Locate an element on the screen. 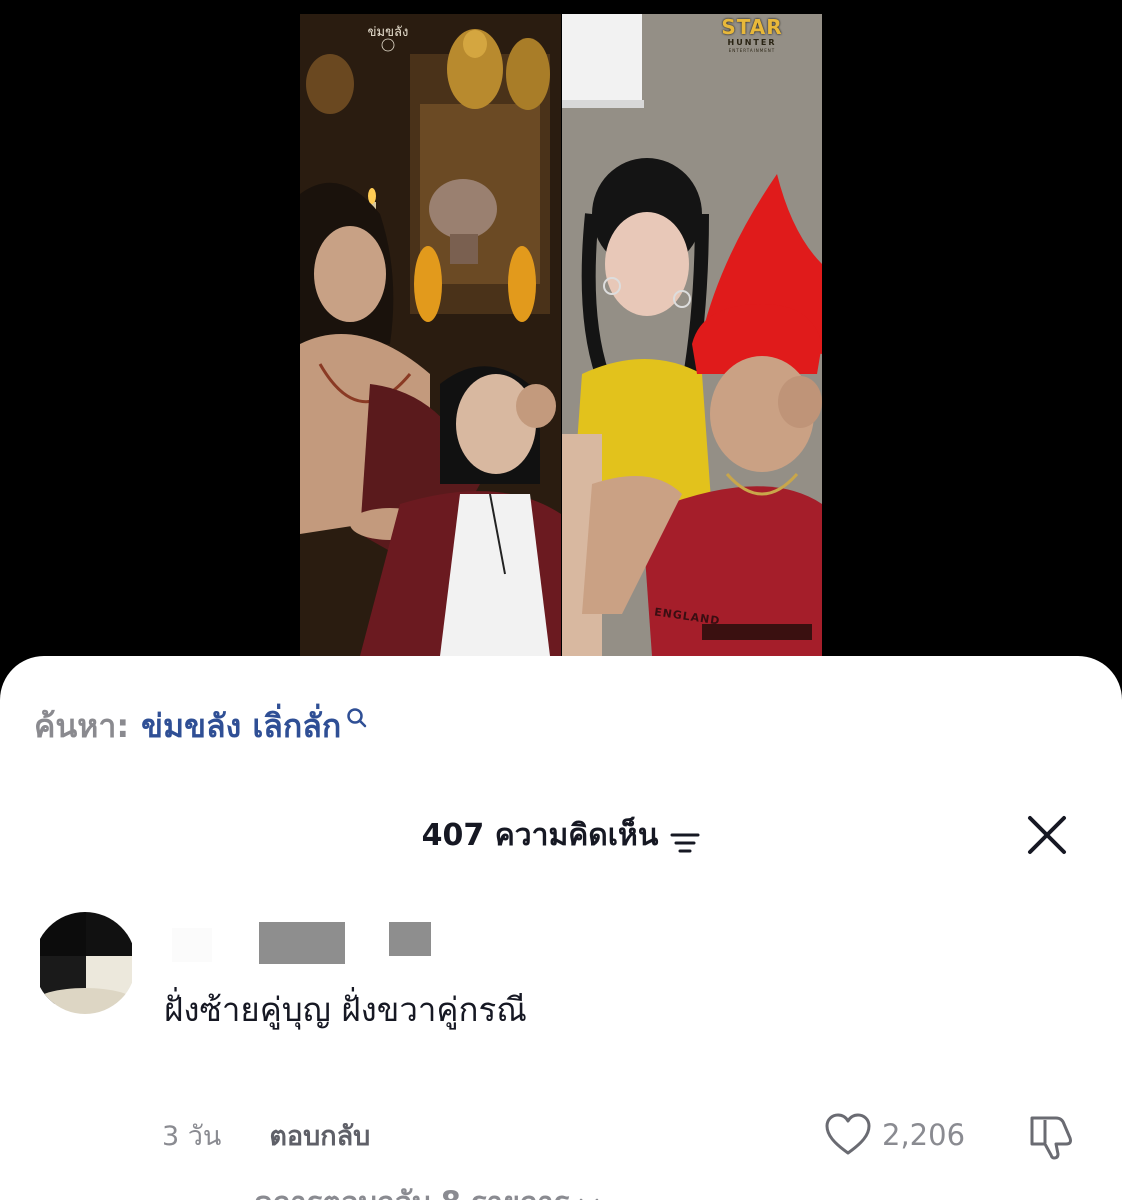 The width and height of the screenshot is (1122, 1200). search-label: ค้นหา: is located at coordinates (82, 725).